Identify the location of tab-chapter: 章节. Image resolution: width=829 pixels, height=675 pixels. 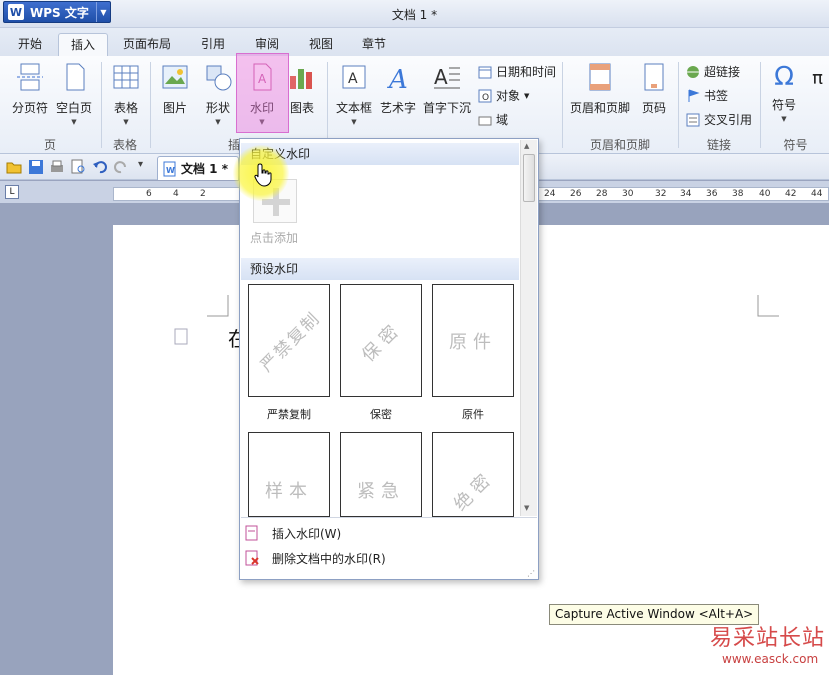
(374, 44).